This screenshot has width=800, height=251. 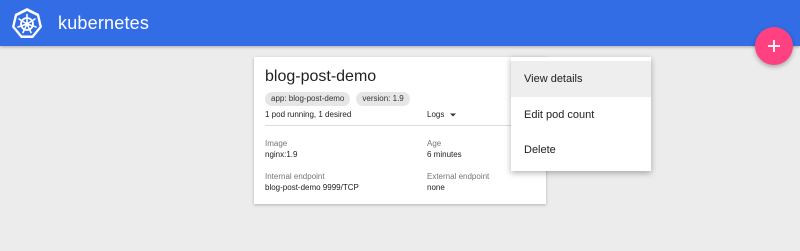 I want to click on create-fab-button, so click(x=774, y=46).